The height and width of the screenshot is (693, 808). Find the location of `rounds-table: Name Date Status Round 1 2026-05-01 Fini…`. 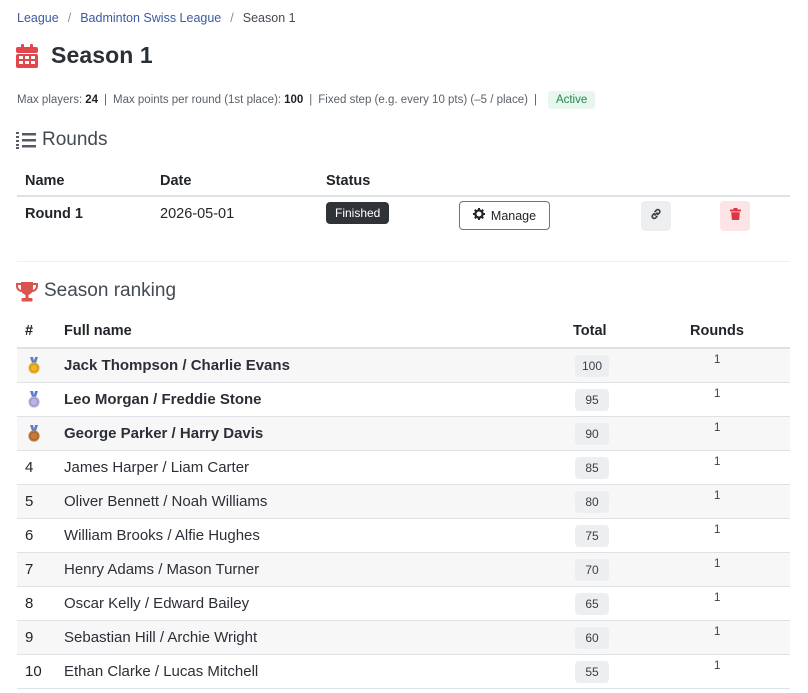

rounds-table: Name Date Status Round 1 2026-05-01 Fini… is located at coordinates (403, 200).